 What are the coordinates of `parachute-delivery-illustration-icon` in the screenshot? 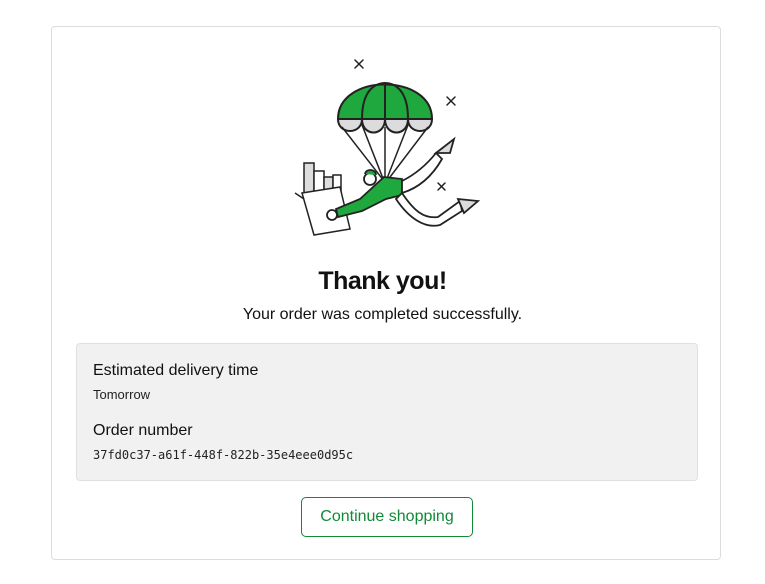 It's located at (387, 147).